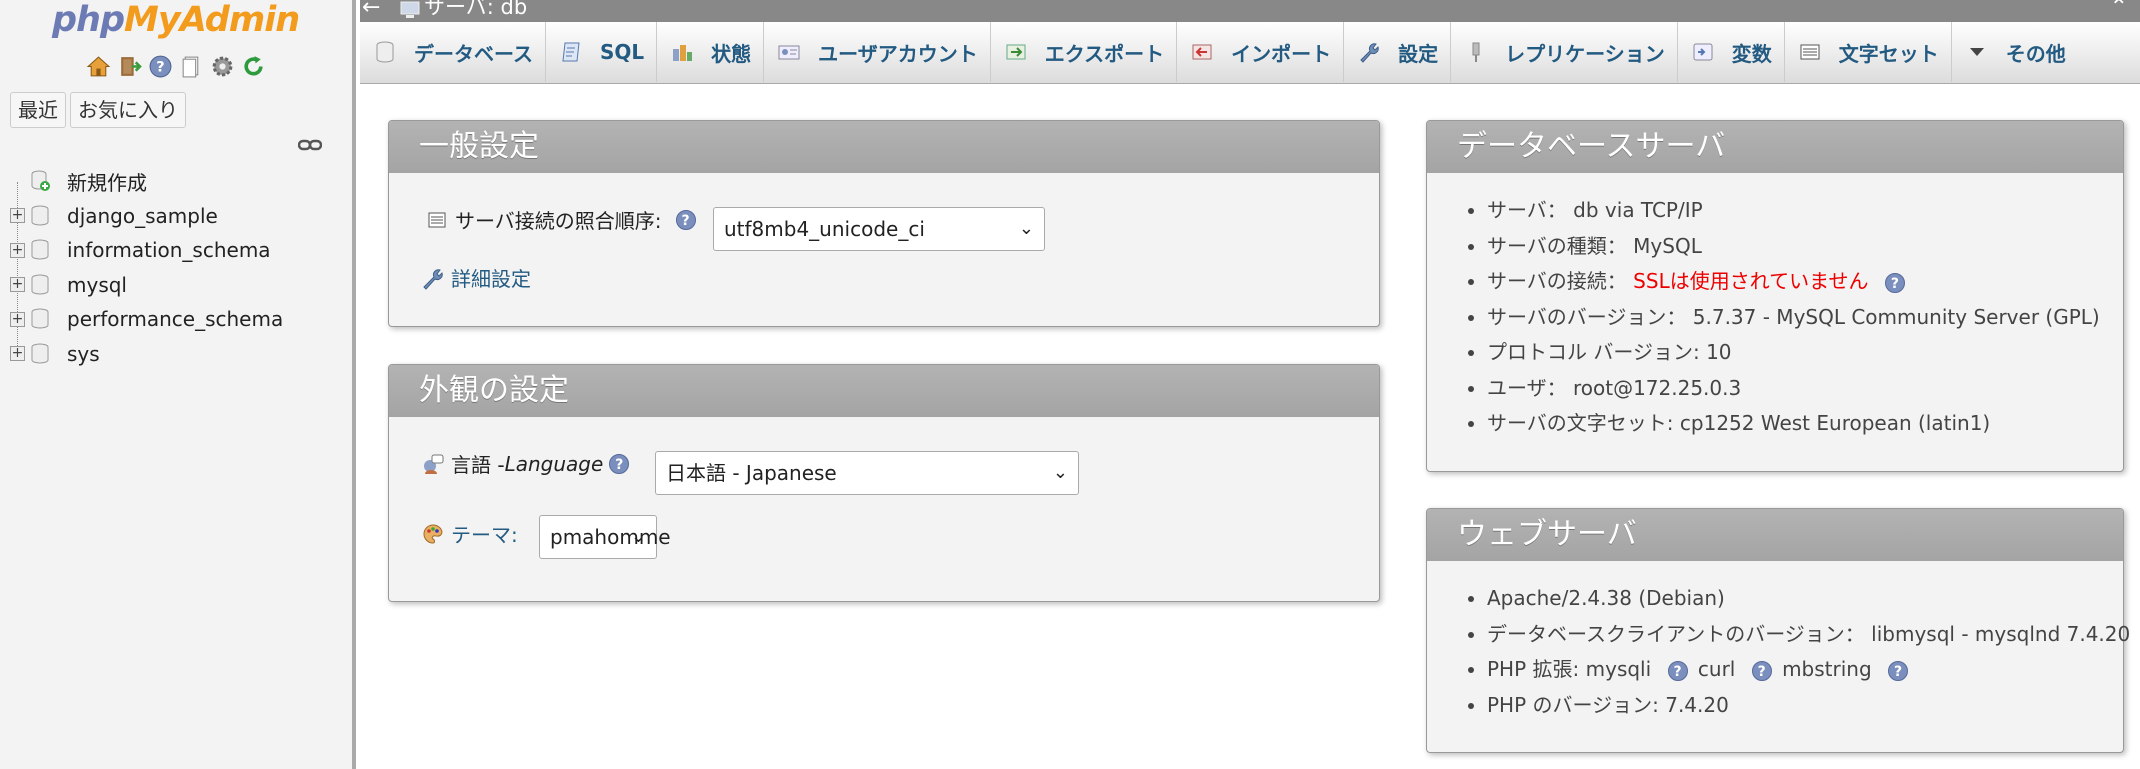 Image resolution: width=2140 pixels, height=769 pixels. I want to click on tree-item-label: sys, so click(83, 354).